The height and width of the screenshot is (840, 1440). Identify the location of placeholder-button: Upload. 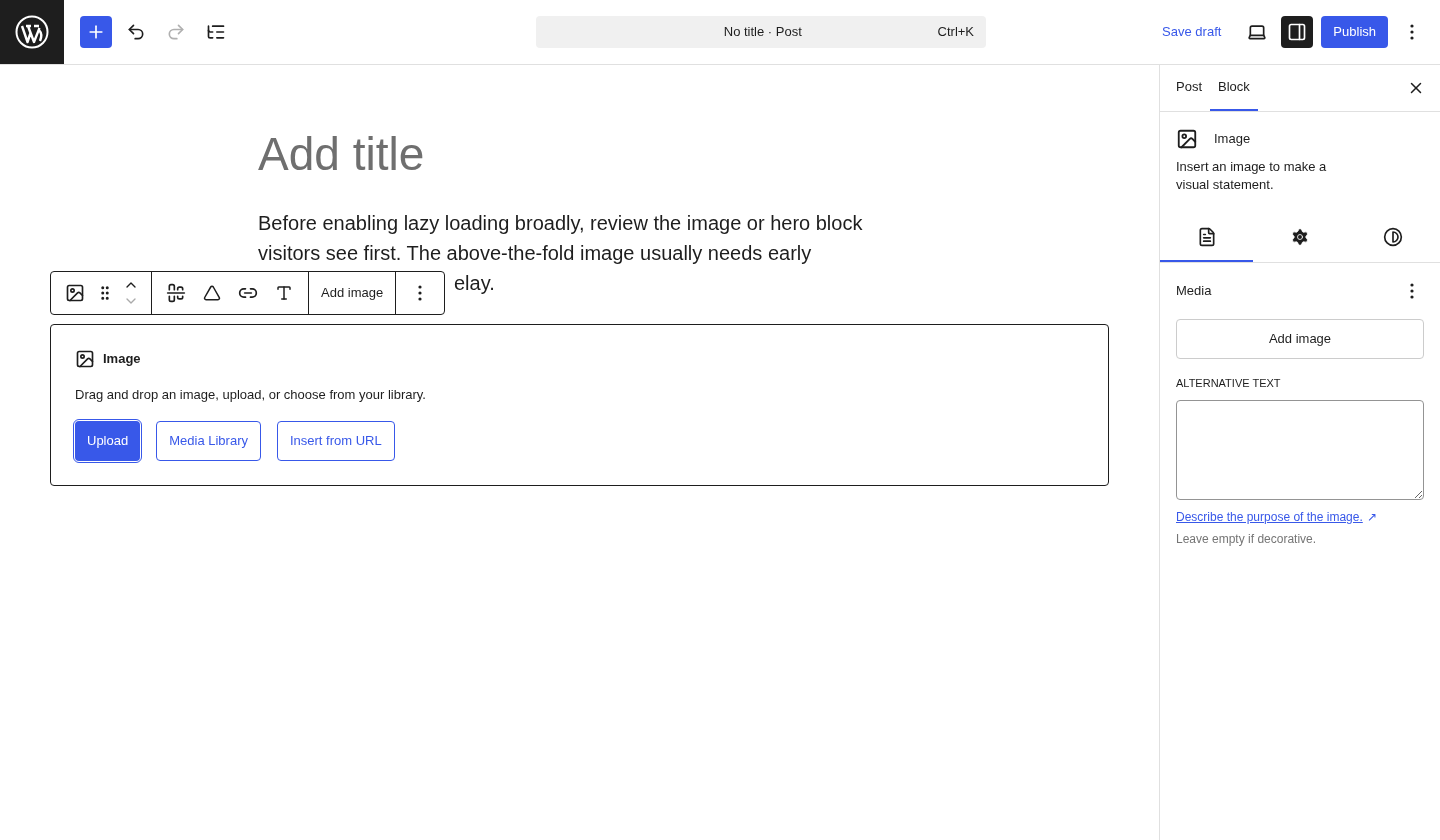
(108, 440).